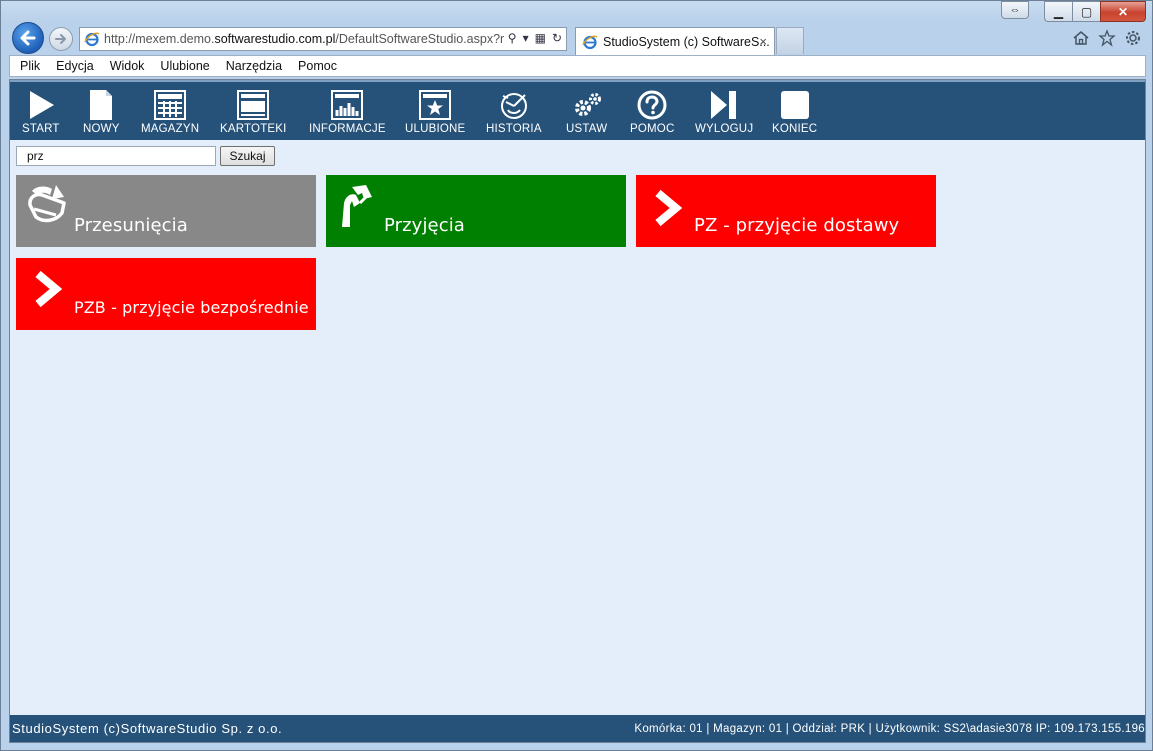 The image size is (1153, 751). What do you see at coordinates (1015, 10) in the screenshot?
I see `restore-down-button: ⇔` at bounding box center [1015, 10].